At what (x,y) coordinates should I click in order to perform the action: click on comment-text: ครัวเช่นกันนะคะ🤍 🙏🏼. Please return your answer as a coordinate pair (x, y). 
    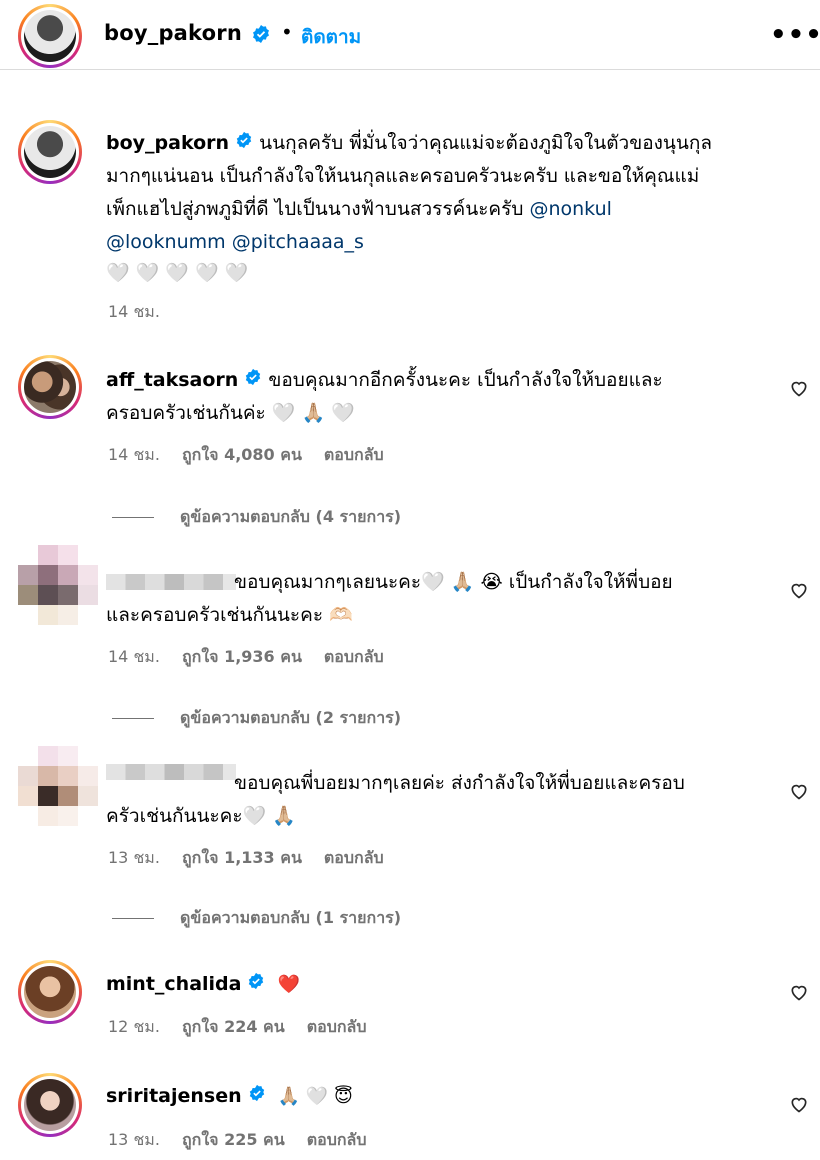
    Looking at the image, I should click on (201, 816).